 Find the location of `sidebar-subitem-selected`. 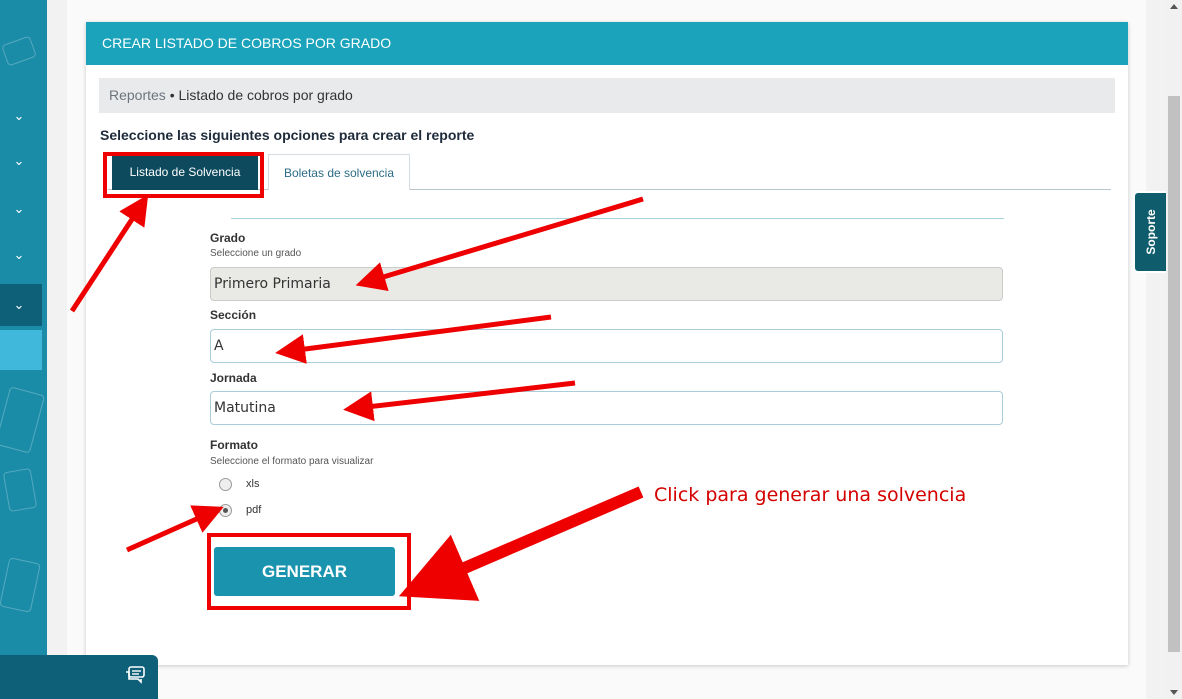

sidebar-subitem-selected is located at coordinates (21, 350).